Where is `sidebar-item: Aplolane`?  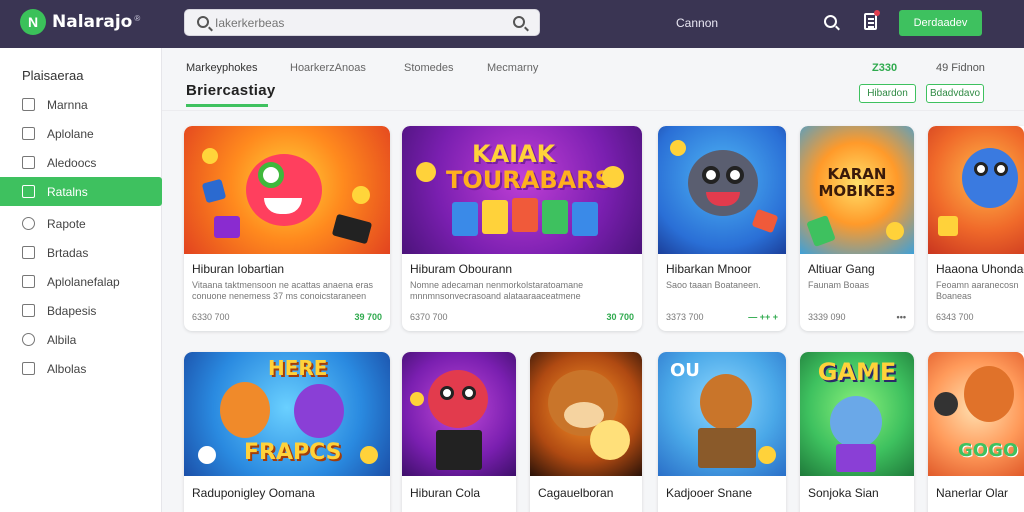 sidebar-item: Aplolane is located at coordinates (81, 133).